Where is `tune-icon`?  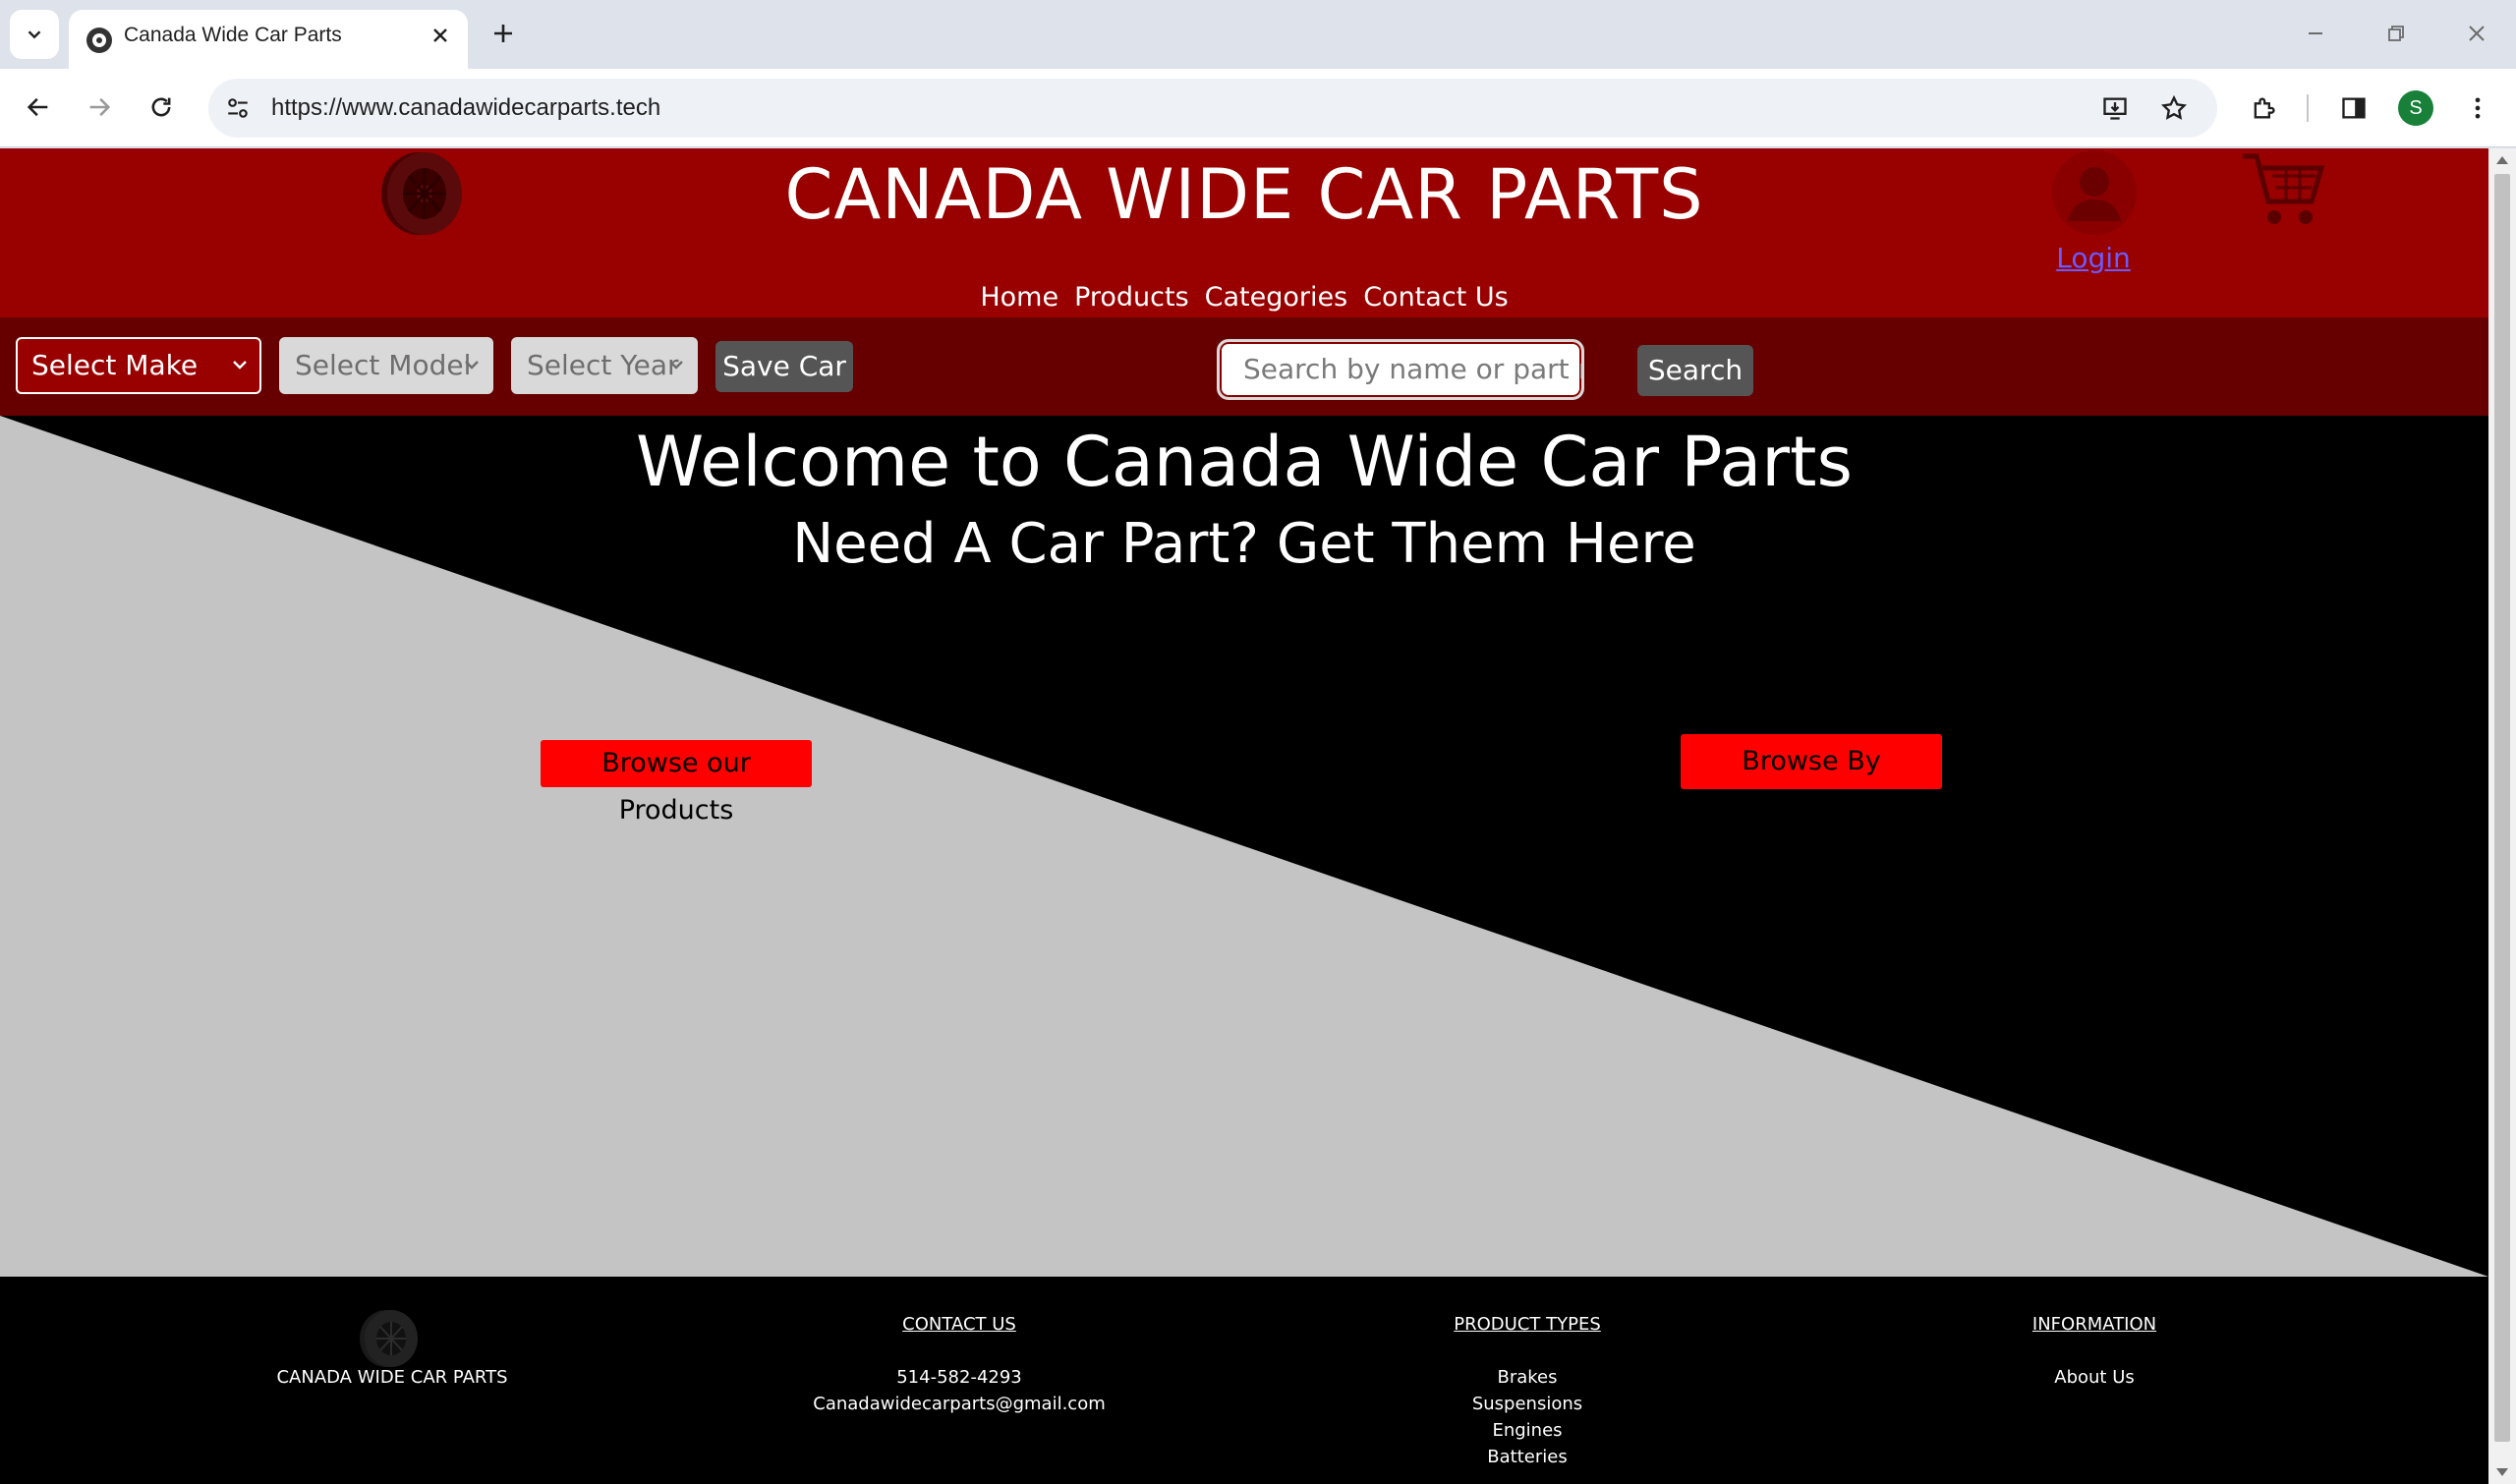 tune-icon is located at coordinates (238, 108).